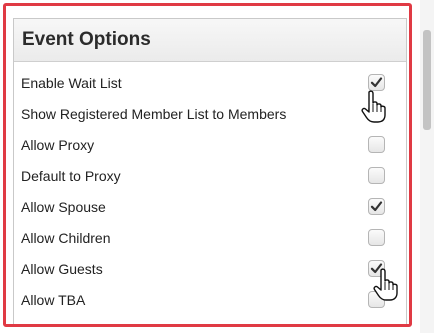 Image resolution: width=434 pixels, height=333 pixels. Describe the element at coordinates (210, 146) in the screenshot. I see `option-allow-proxy: Allow Proxy` at that location.